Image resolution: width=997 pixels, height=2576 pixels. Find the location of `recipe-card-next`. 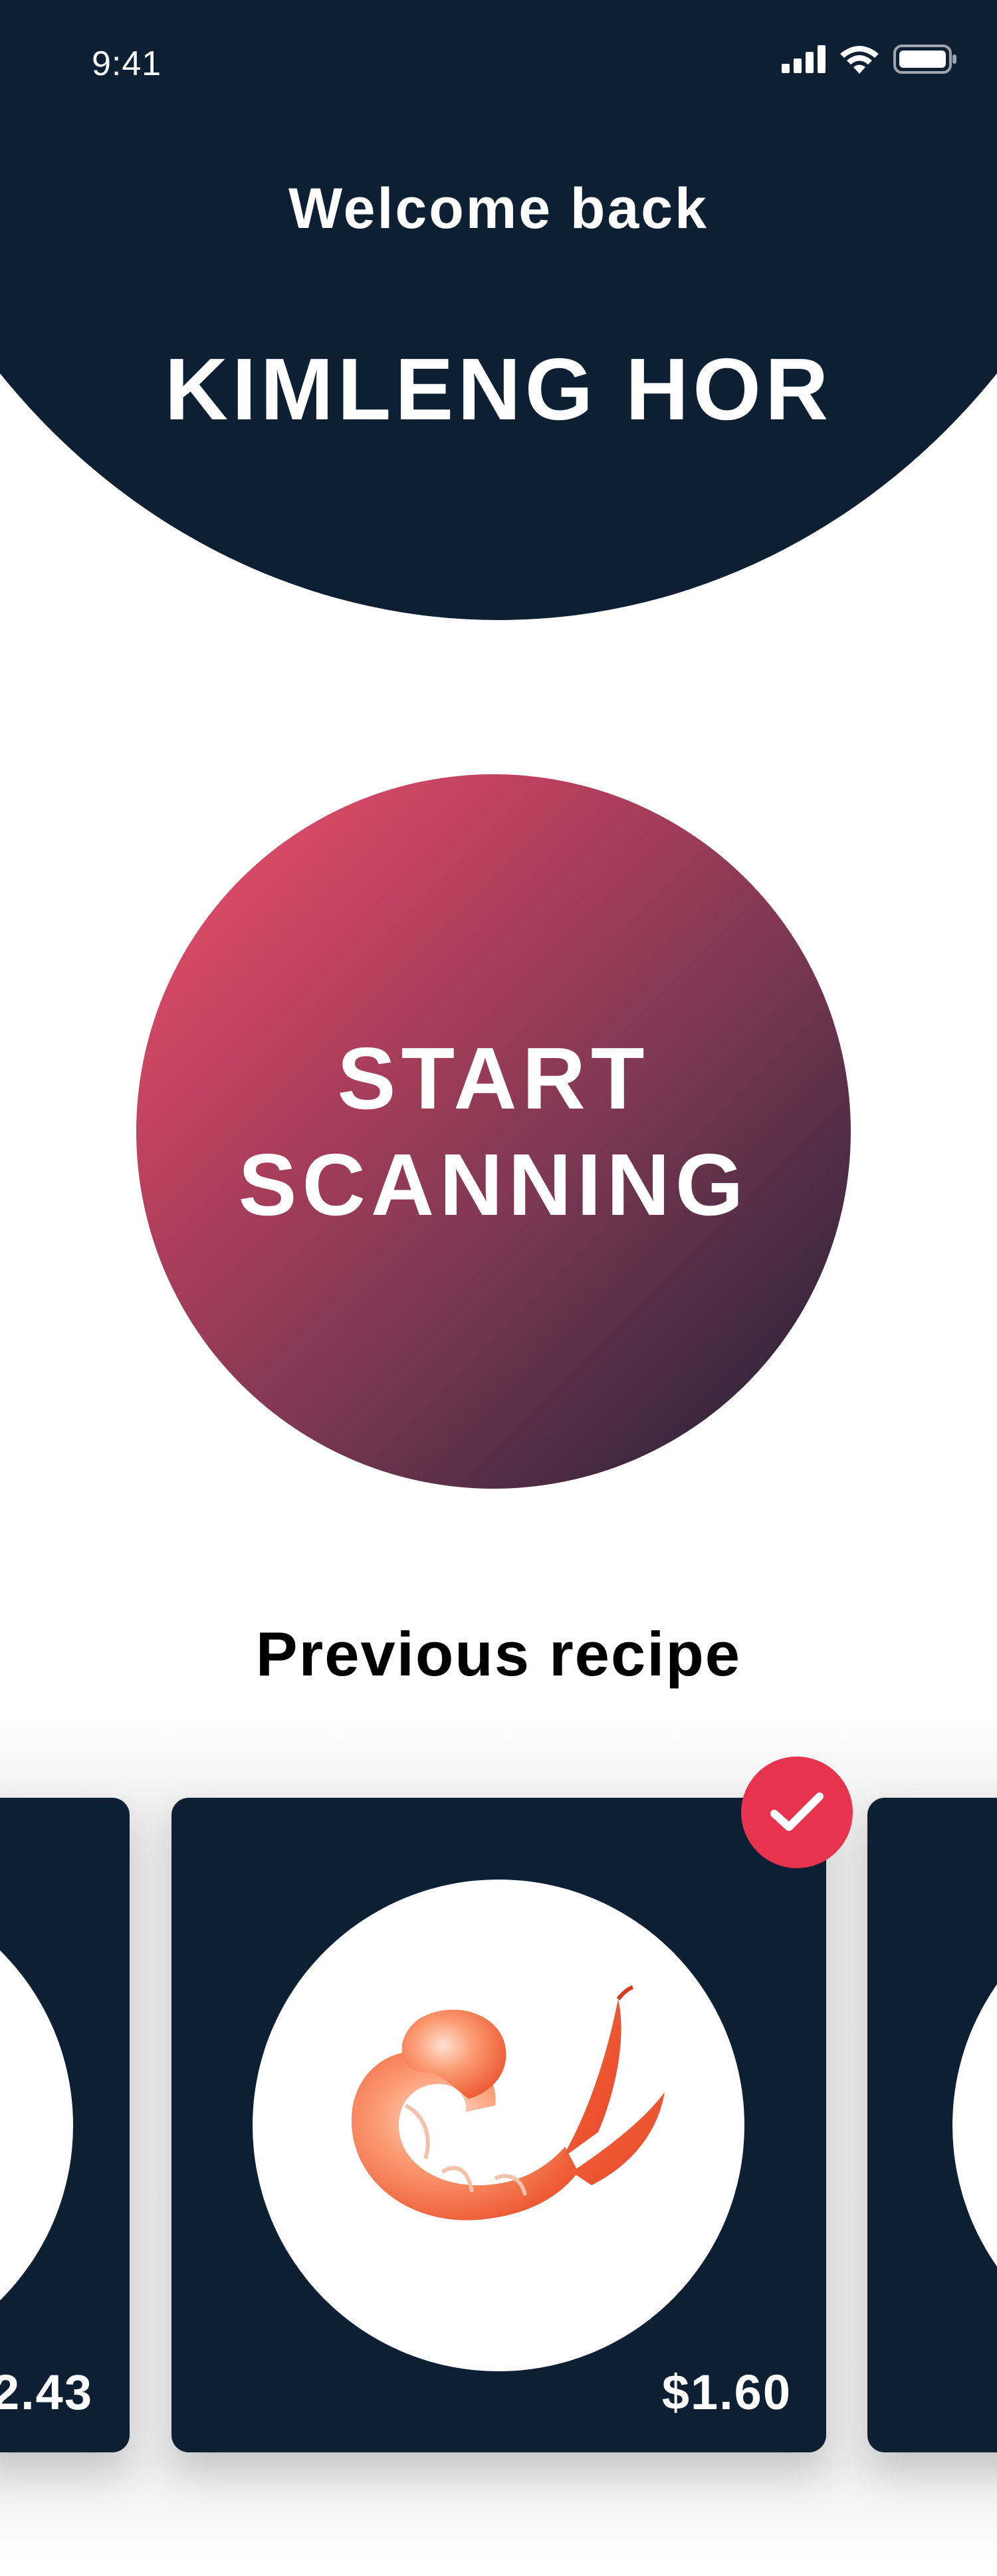

recipe-card-next is located at coordinates (932, 2125).